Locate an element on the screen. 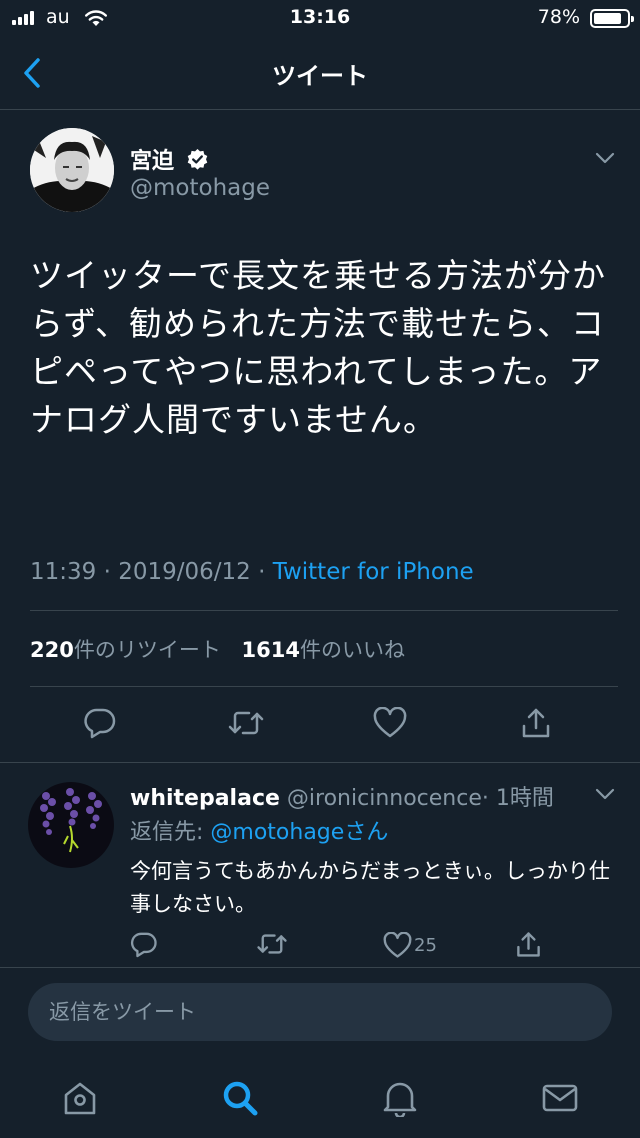 Image resolution: width=640 pixels, height=1138 pixels. likes-label: 件のいいね is located at coordinates (352, 650).